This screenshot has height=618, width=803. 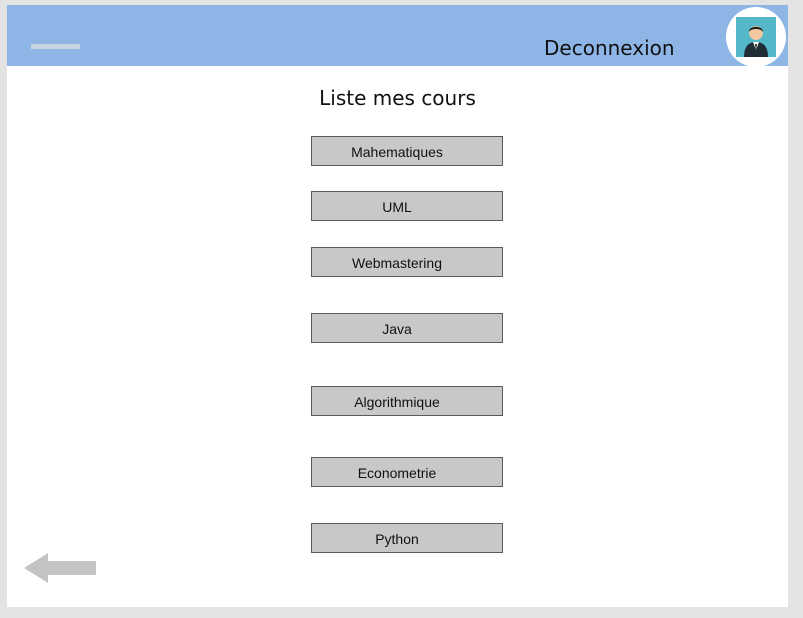 I want to click on menu-bar-icon, so click(x=55, y=46).